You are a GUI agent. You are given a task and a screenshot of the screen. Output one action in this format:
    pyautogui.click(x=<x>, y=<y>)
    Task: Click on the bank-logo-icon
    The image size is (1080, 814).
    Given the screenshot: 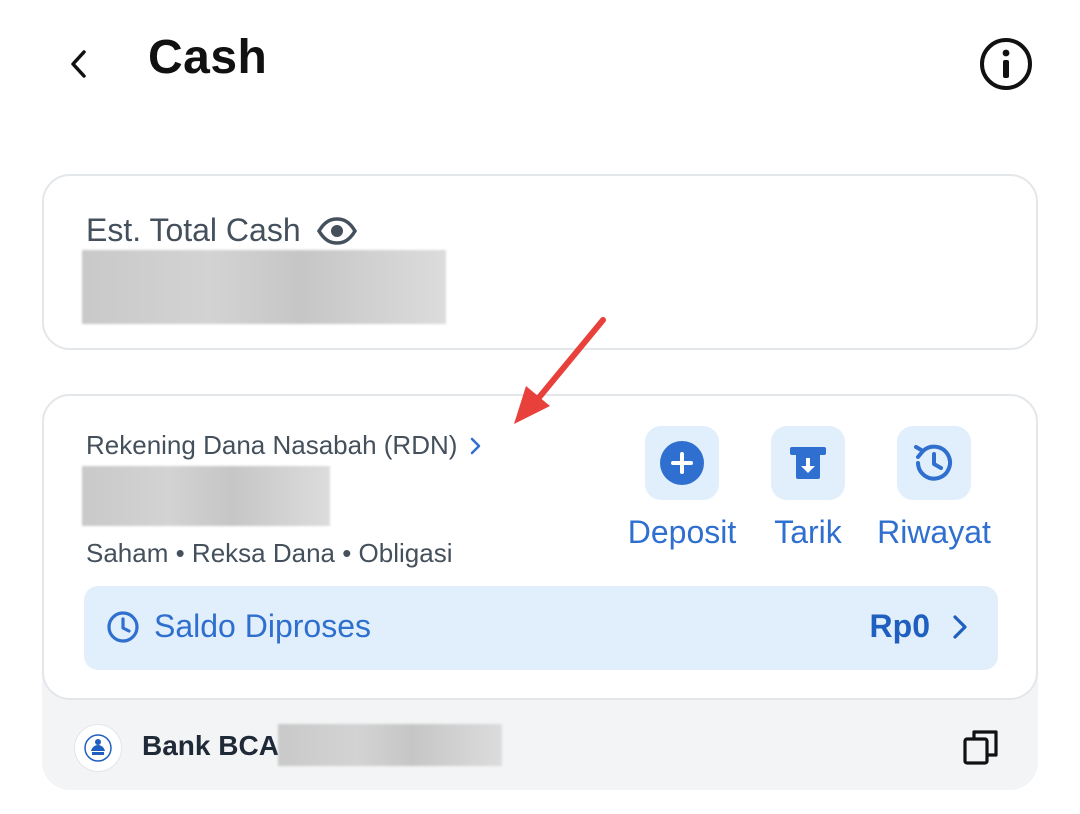 What is the action you would take?
    pyautogui.click(x=98, y=748)
    